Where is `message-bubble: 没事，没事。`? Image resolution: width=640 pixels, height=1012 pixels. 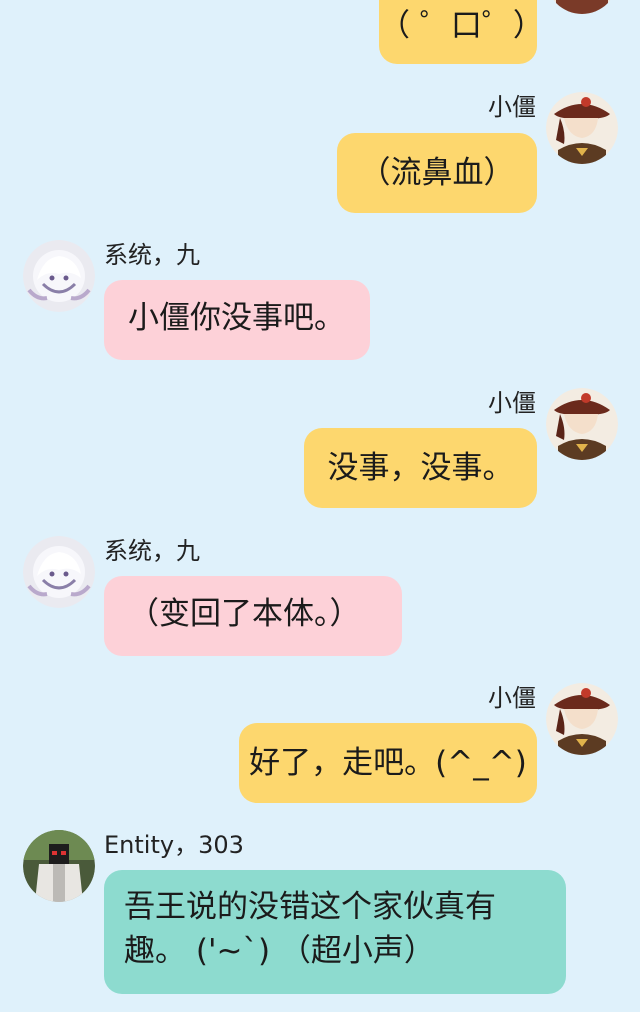
message-bubble: 没事，没事。 is located at coordinates (420, 468).